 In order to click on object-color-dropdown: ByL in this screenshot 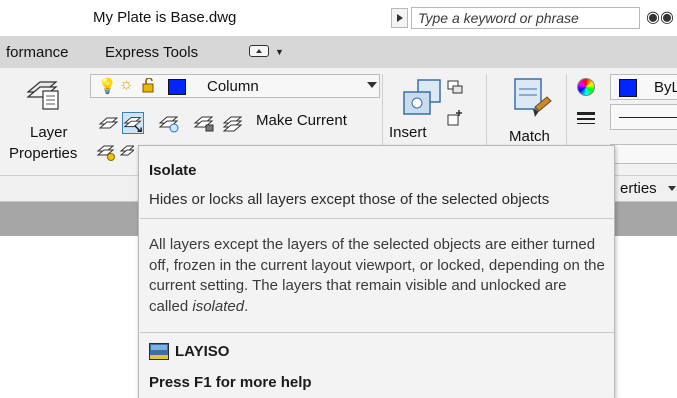, I will do `click(643, 87)`.